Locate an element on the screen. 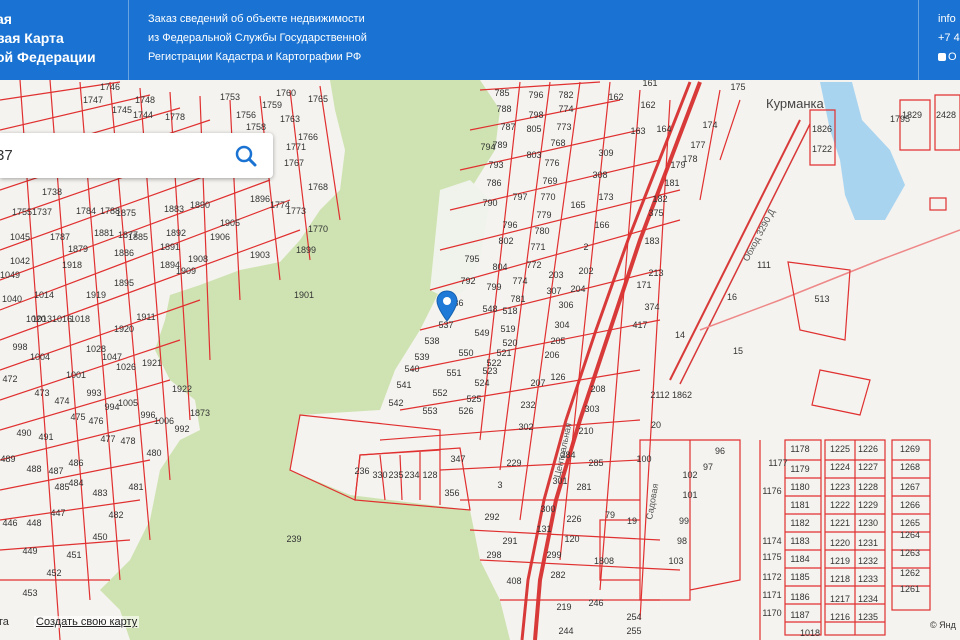 The image size is (960, 640). parcel-number: 374 is located at coordinates (651, 307).